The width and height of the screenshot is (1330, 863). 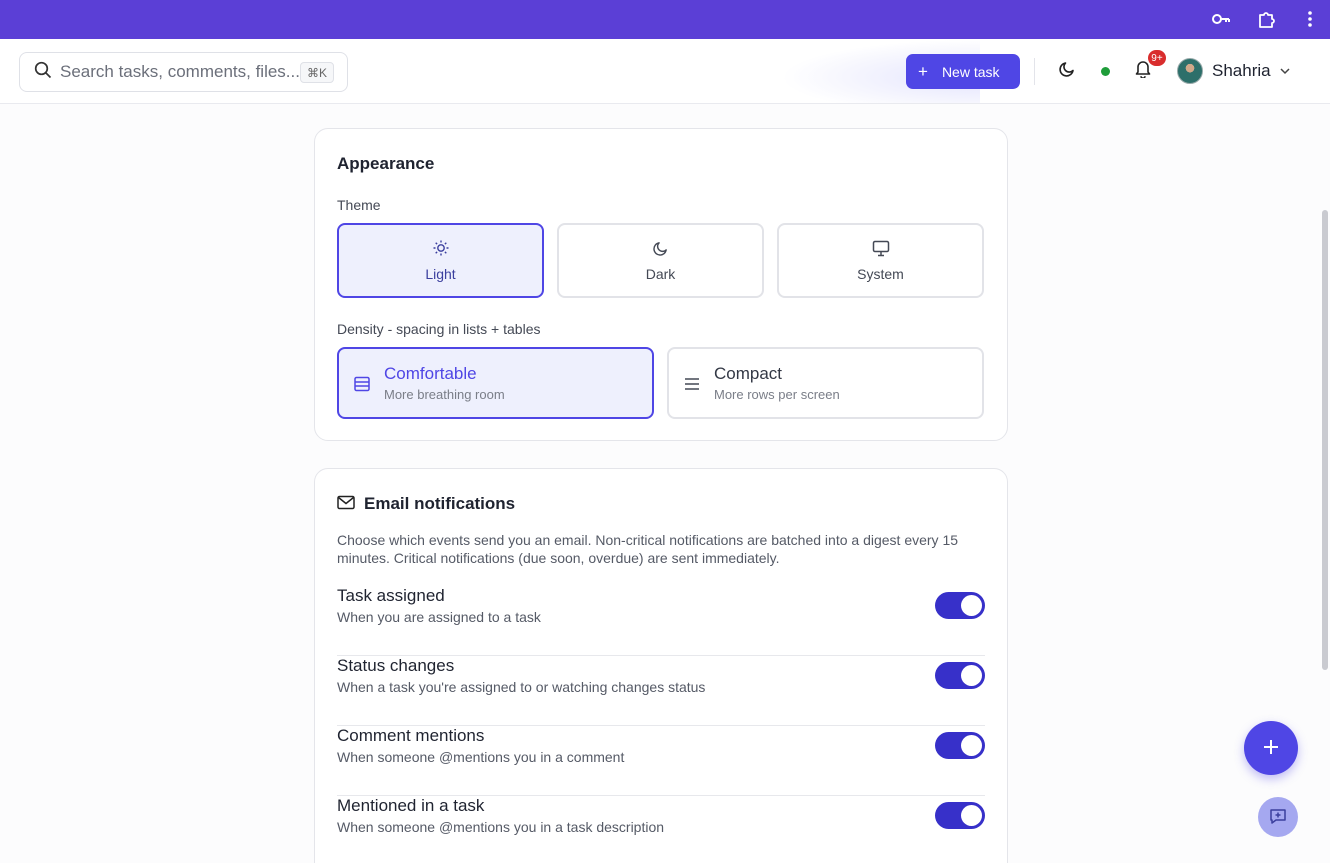 What do you see at coordinates (1267, 19) in the screenshot?
I see `puzzle-extension-icon` at bounding box center [1267, 19].